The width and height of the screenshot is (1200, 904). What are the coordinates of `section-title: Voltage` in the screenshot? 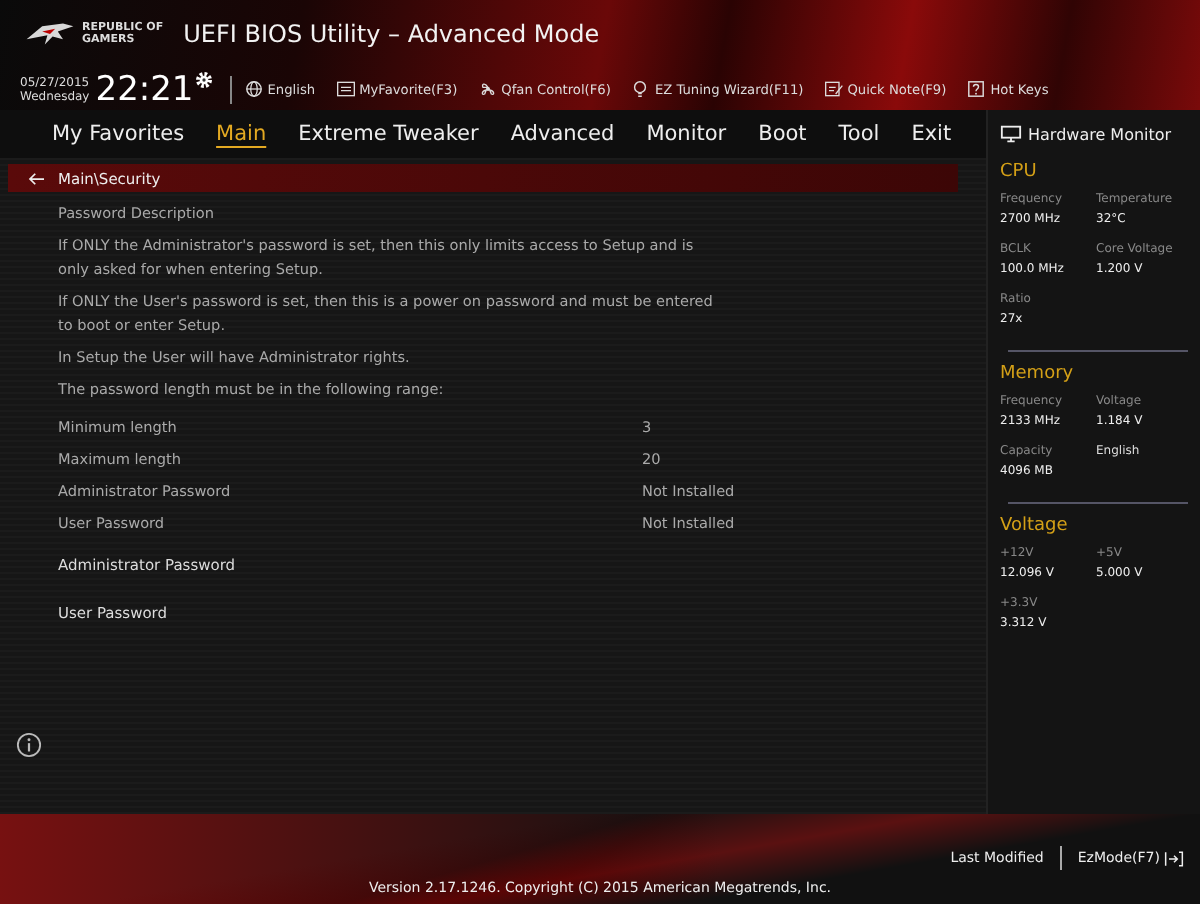 It's located at (1035, 526).